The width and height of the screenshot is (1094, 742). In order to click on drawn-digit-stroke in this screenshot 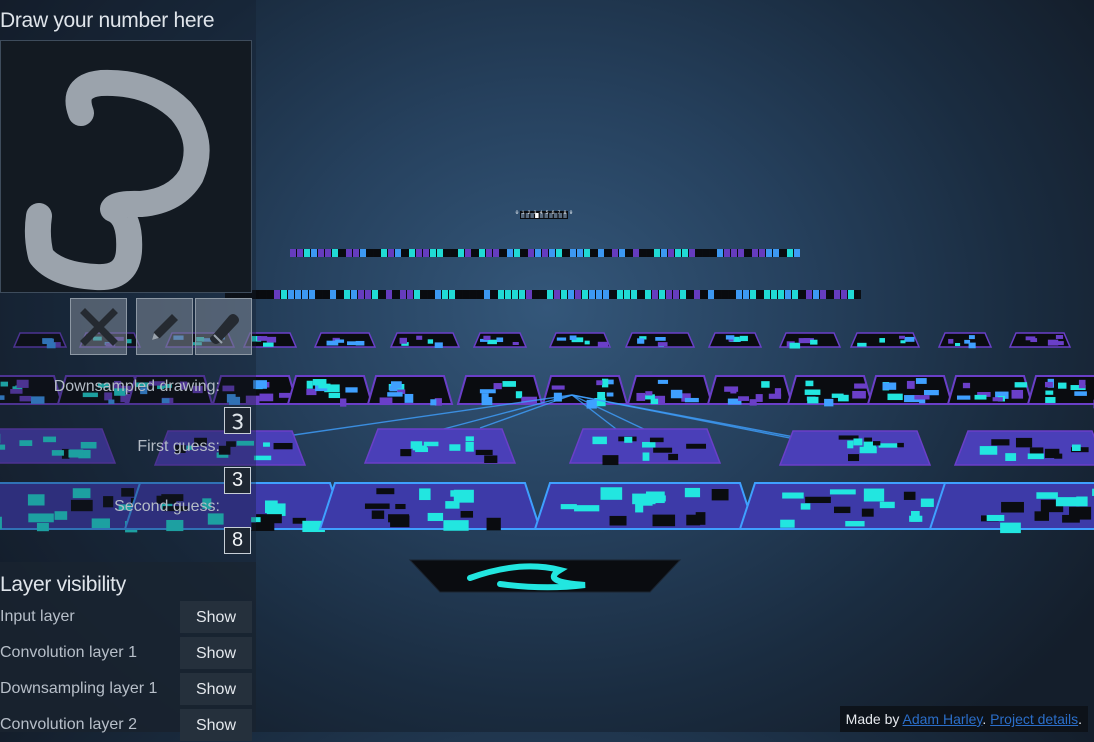, I will do `click(126, 166)`.